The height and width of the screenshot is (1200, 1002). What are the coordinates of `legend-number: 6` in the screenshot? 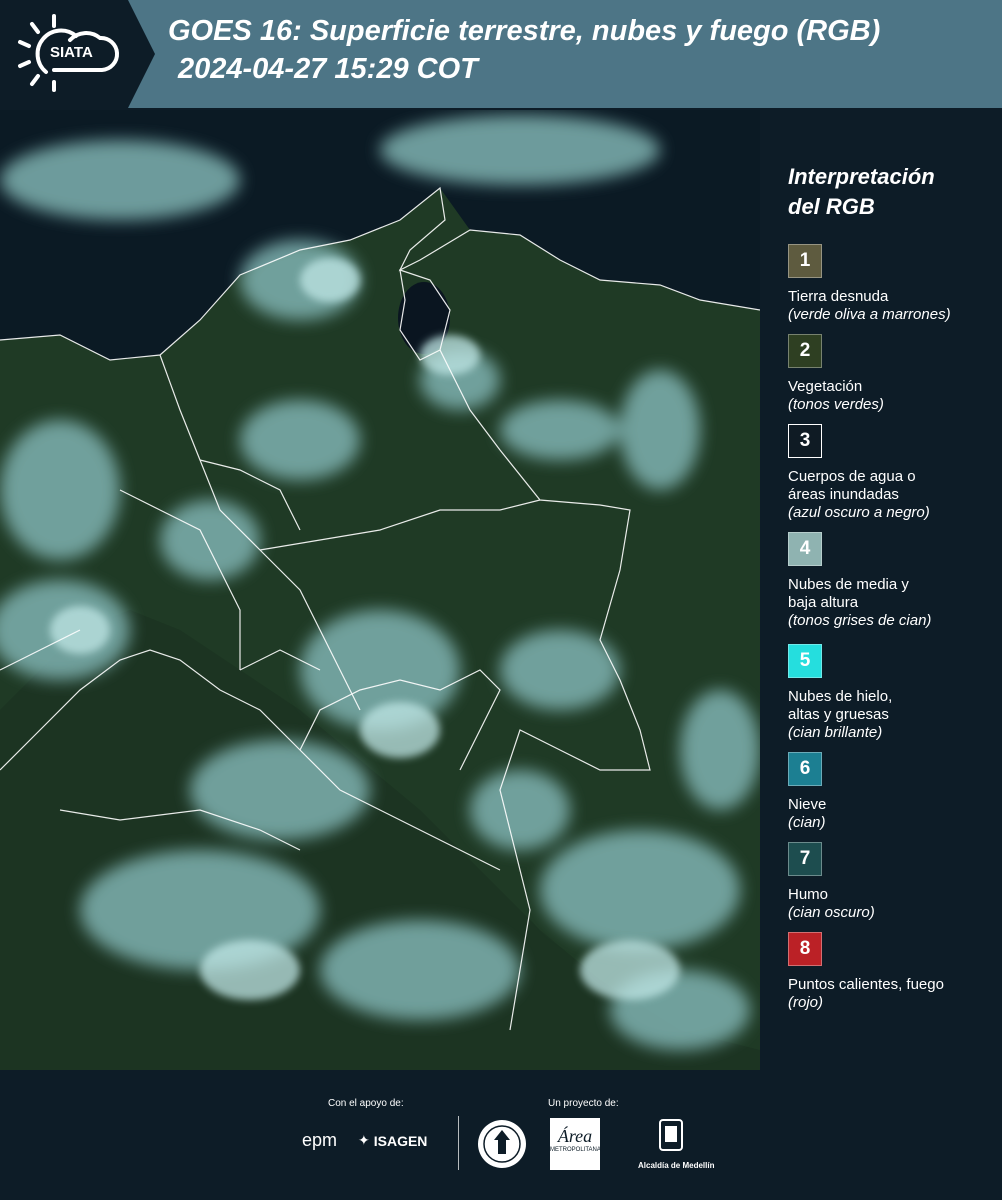 It's located at (805, 768).